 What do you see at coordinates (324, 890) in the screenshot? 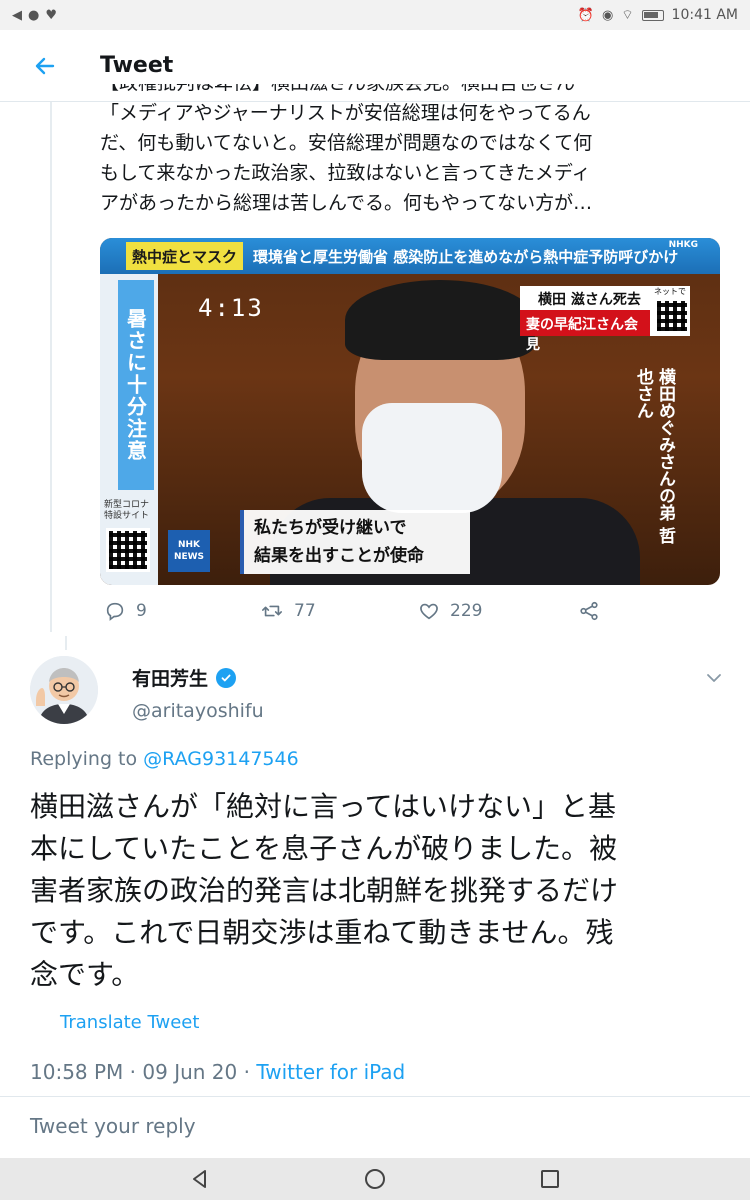
I see `tweet-body-line: 害者家族の政治的発言は北朝鮮を挑発するだけ` at bounding box center [324, 890].